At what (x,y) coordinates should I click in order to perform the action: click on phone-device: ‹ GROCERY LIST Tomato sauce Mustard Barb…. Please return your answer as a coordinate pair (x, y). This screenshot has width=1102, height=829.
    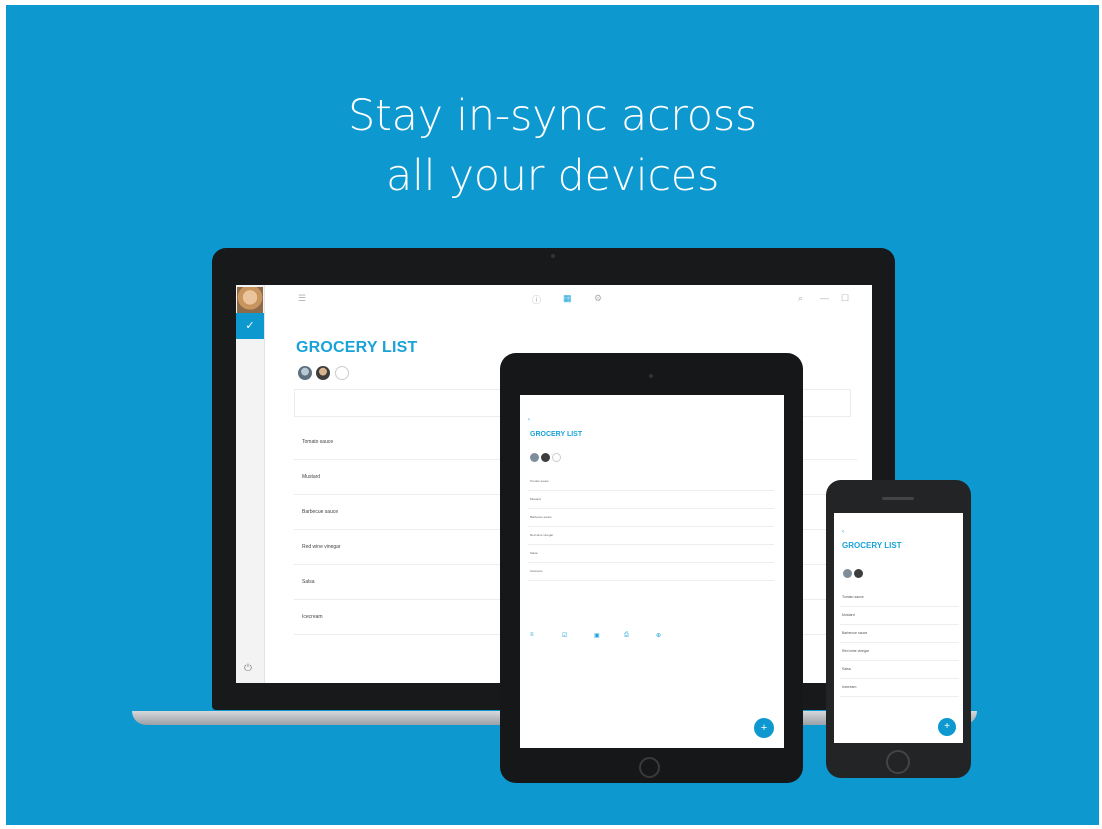
    Looking at the image, I should click on (898, 629).